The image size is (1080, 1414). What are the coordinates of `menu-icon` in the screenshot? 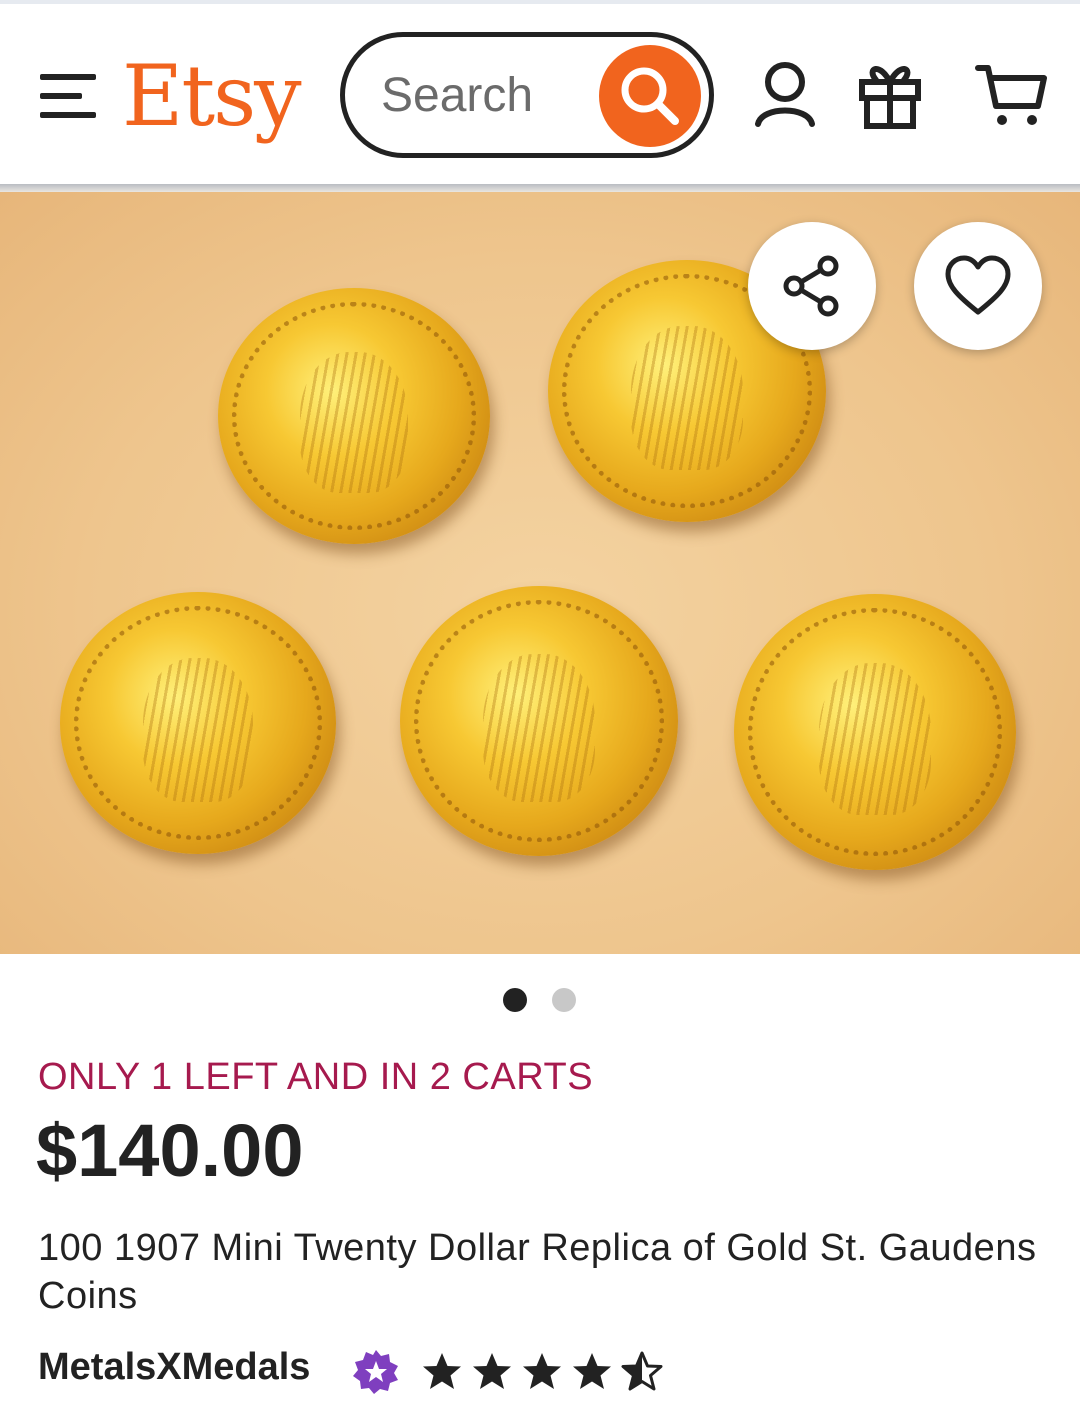 It's located at (68, 96).